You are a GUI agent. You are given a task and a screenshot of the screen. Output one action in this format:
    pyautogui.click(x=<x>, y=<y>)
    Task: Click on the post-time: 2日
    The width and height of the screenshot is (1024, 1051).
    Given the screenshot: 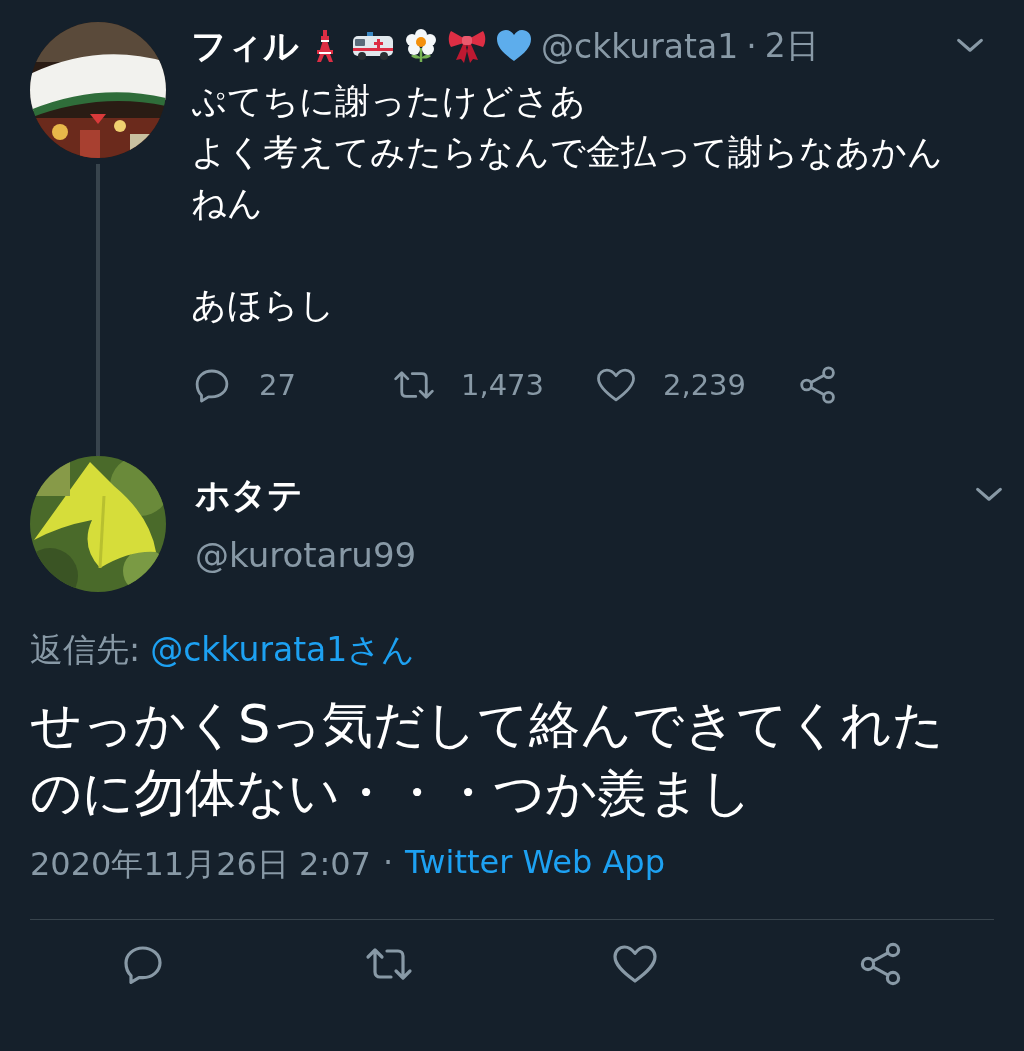 What is the action you would take?
    pyautogui.click(x=791, y=45)
    